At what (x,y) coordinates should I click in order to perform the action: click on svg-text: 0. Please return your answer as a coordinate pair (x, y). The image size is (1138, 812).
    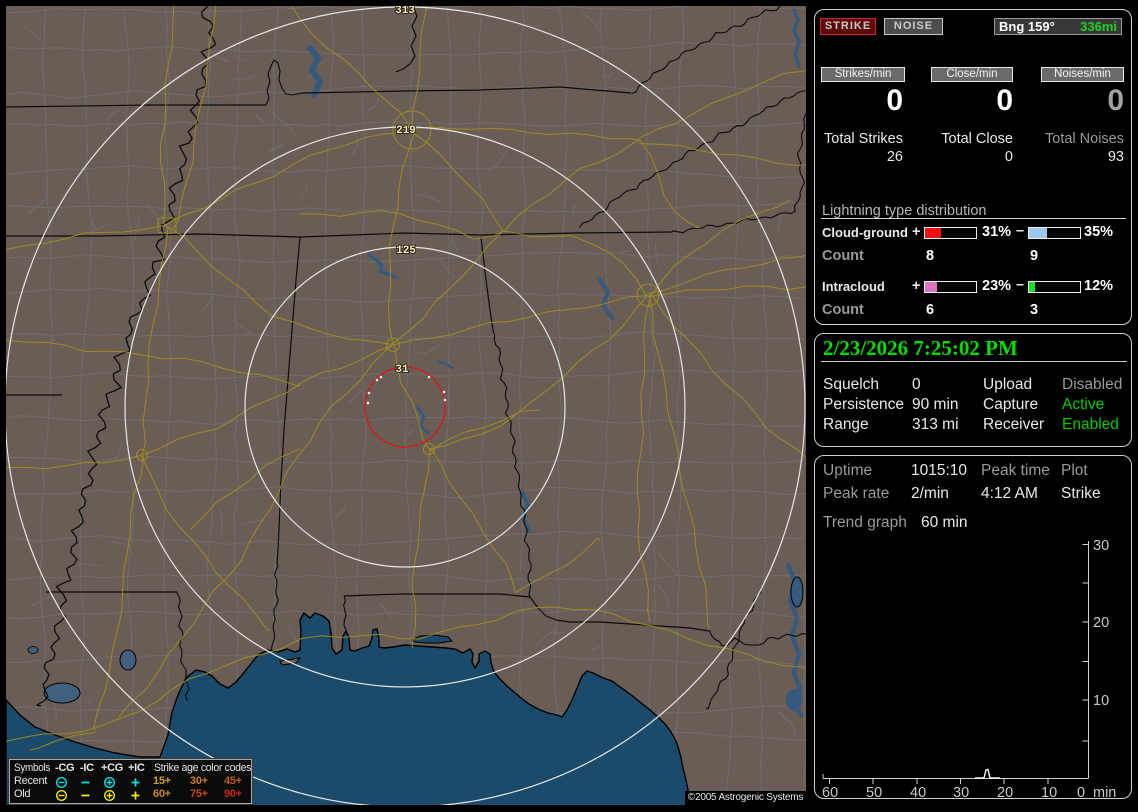
    Looking at the image, I should click on (1081, 791).